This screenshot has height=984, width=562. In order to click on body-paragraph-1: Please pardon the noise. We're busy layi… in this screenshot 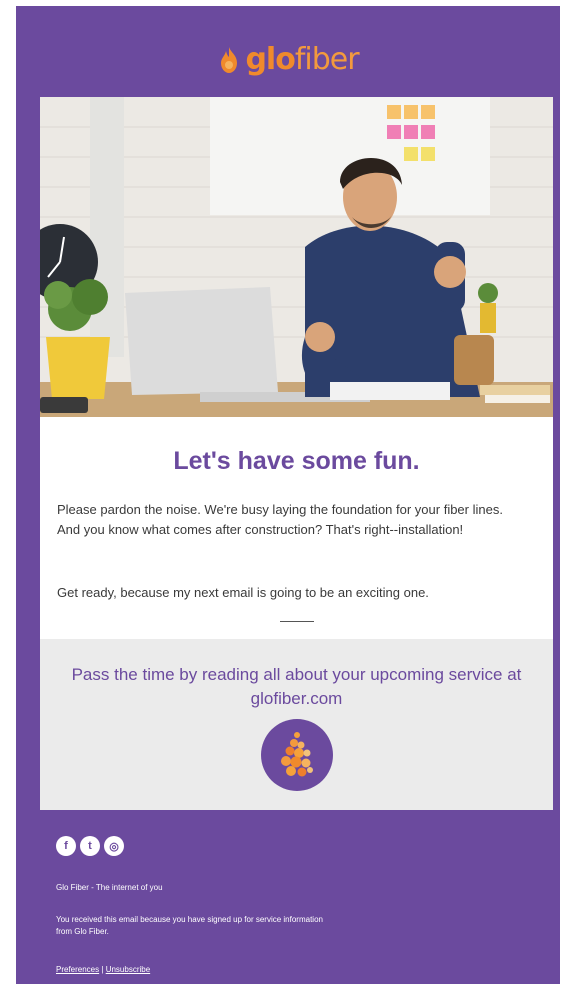, I will do `click(280, 519)`.